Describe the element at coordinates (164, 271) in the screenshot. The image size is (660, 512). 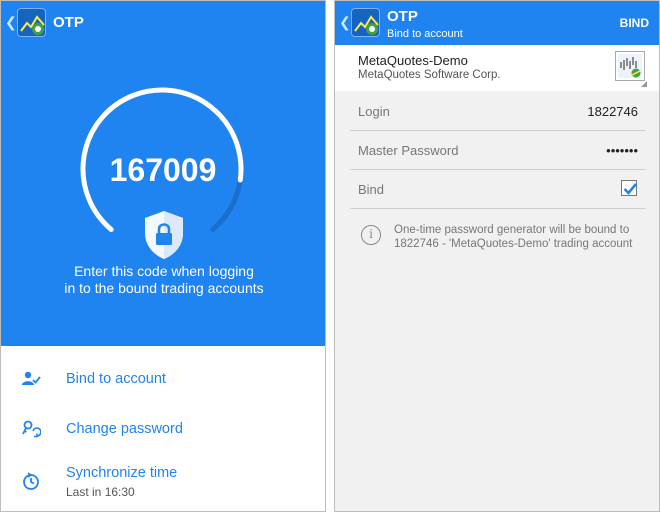
I see `otp-caption-line-1: Enter this code when logging` at that location.